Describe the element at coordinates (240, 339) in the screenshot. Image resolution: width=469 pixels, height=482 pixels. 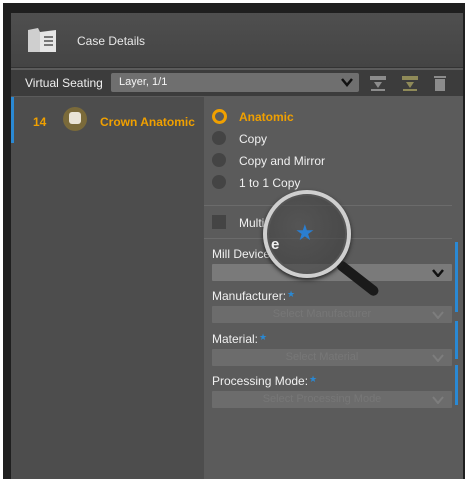
I see `material-label: Material:★` at that location.